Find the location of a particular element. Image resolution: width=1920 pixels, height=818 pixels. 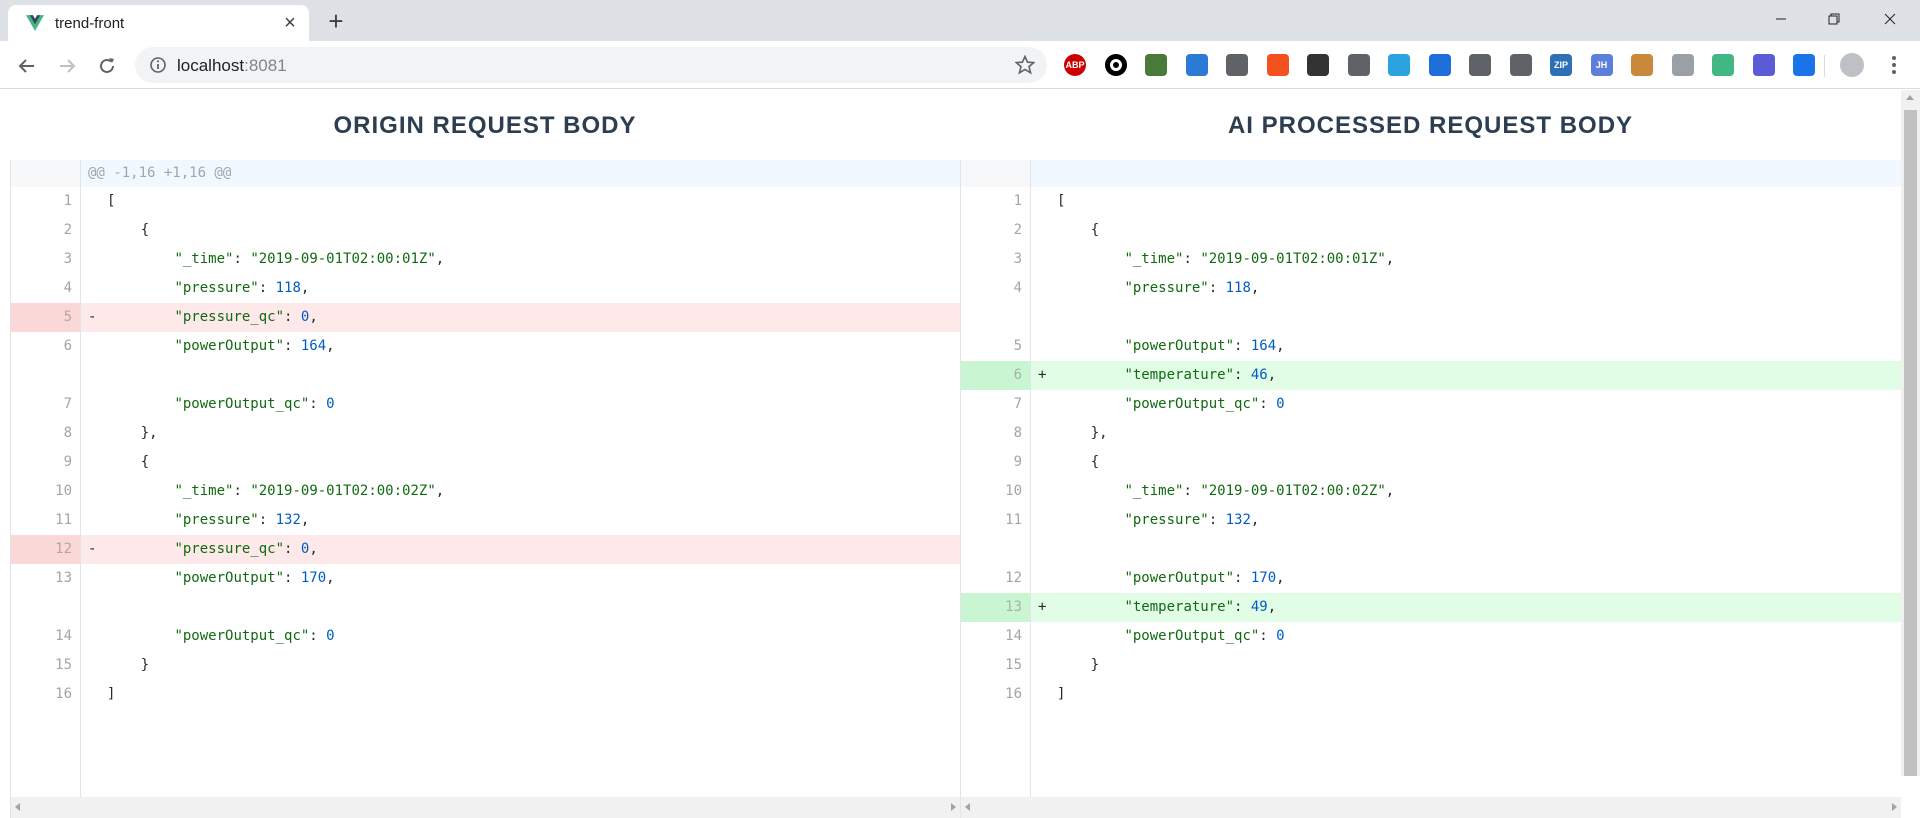

line-number: 11 is located at coordinates (46, 520).